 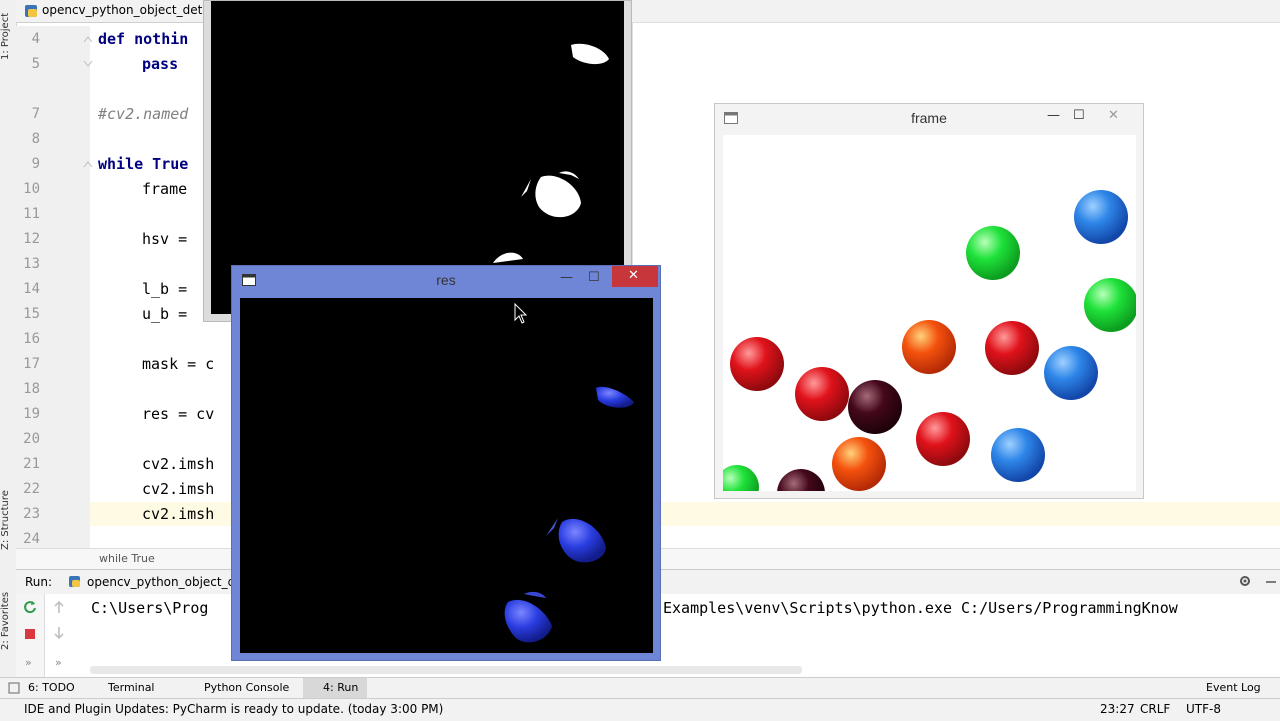 I want to click on stop-icon, so click(x=30, y=634).